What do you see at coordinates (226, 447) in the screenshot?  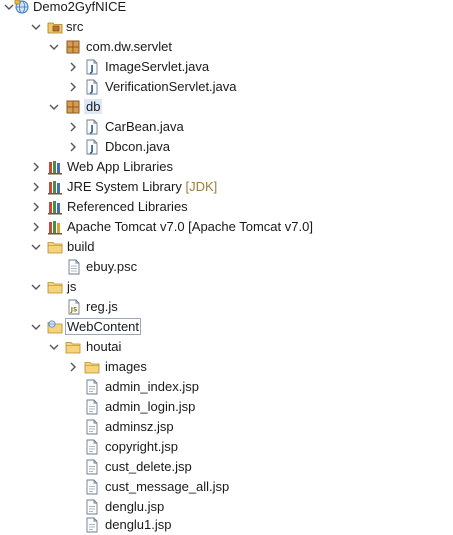 I see `tree-node-copyright: copyright.jsp` at bounding box center [226, 447].